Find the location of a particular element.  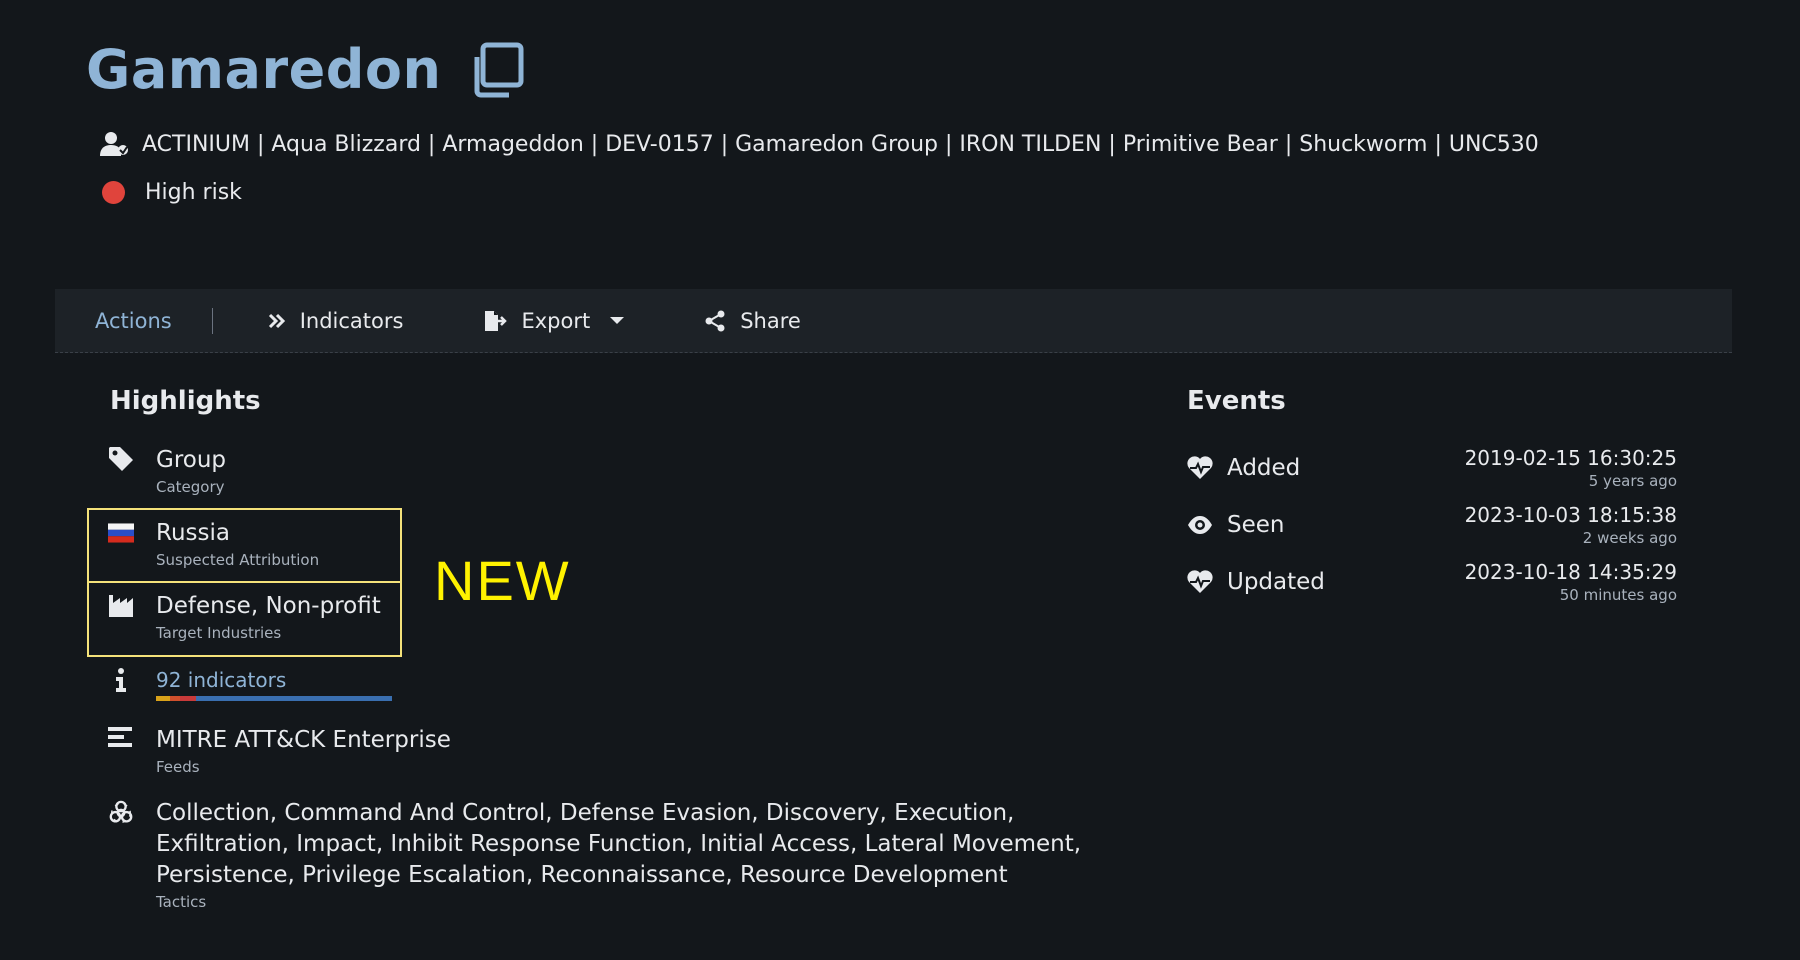

event-updated-date: 2023-10-18 14:35:29 is located at coordinates (1570, 572).